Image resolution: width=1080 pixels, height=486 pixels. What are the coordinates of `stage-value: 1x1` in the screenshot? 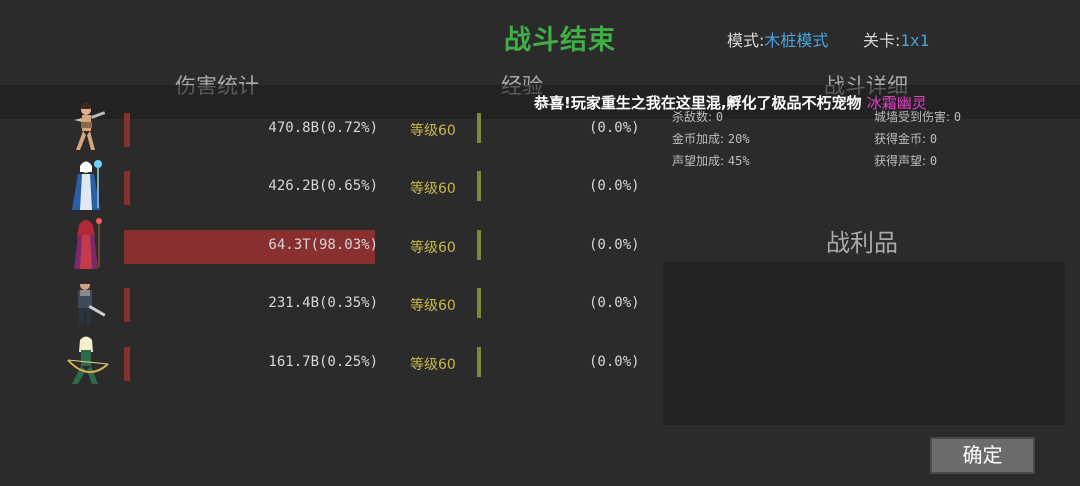 It's located at (915, 40).